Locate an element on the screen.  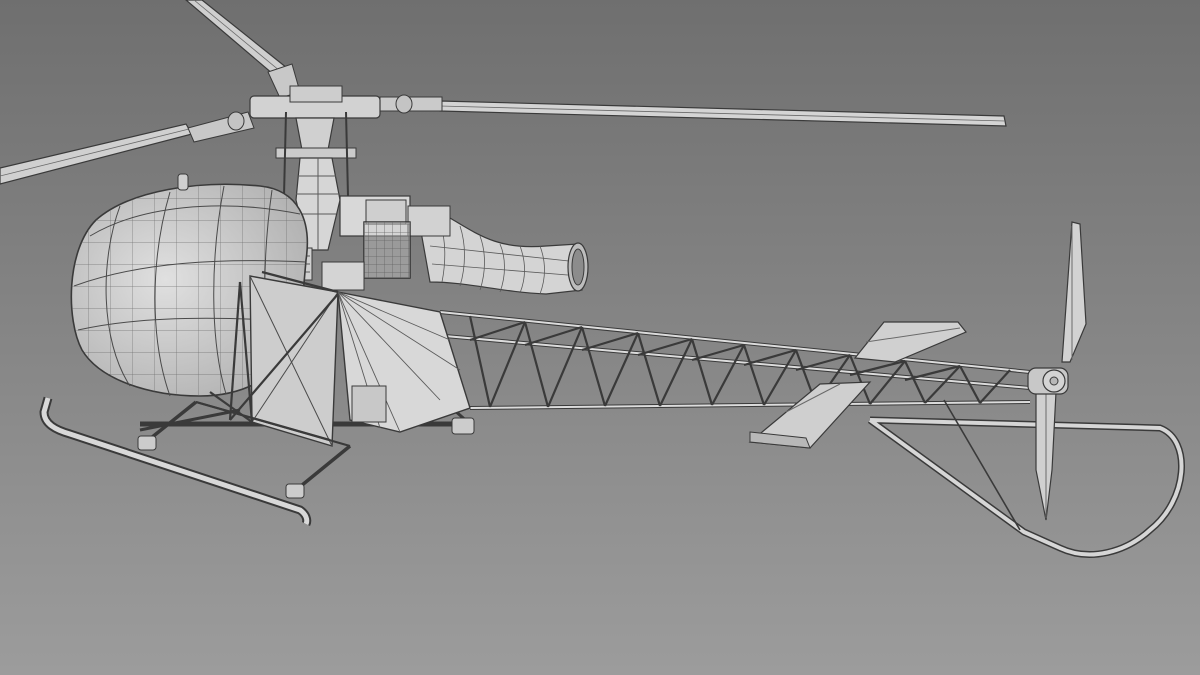
horizontal-stabilizer is located at coordinates (857, 385).